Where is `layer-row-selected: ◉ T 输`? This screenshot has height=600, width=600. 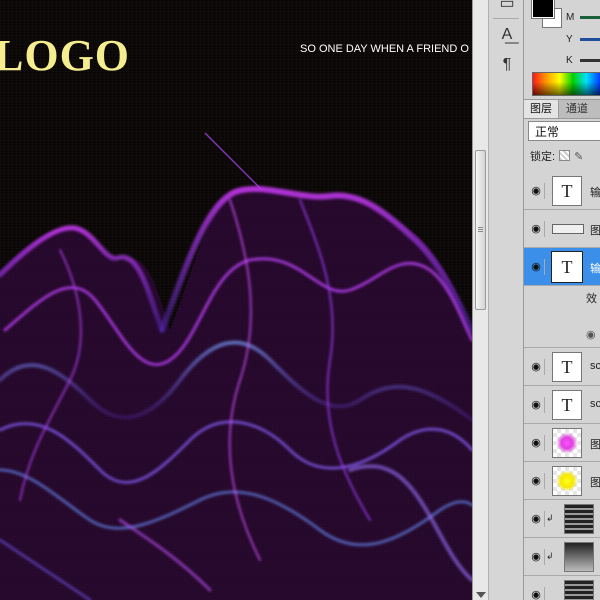 layer-row-selected: ◉ T 输 is located at coordinates (562, 267).